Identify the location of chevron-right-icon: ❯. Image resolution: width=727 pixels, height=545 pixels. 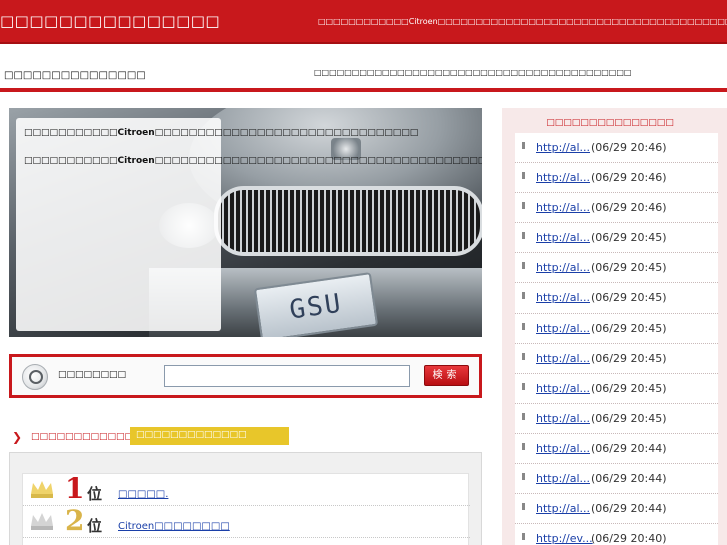
(17, 437).